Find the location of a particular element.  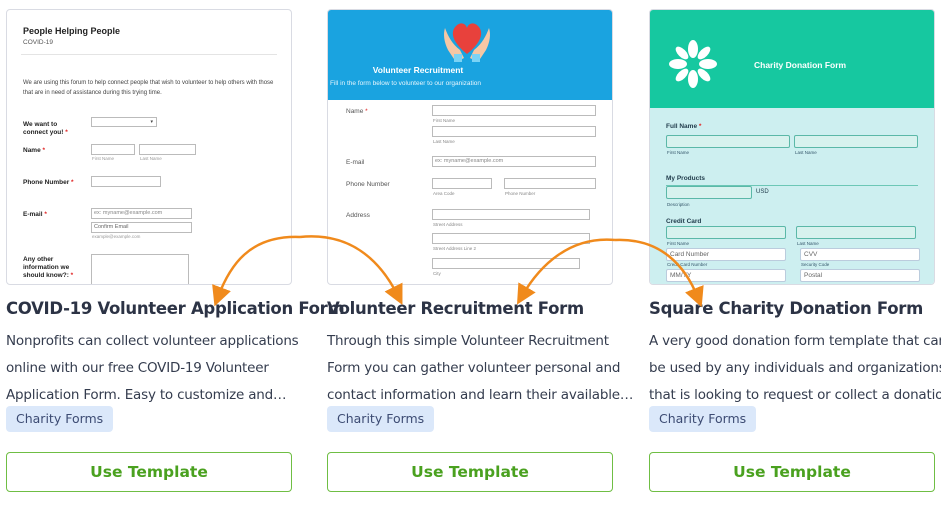

preview-label-email: E-mail * is located at coordinates (35, 215).